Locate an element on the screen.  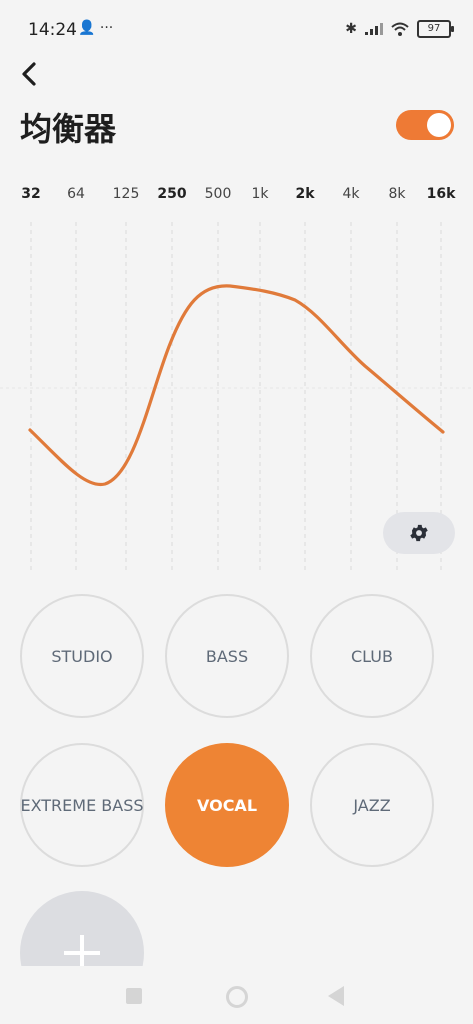
gear-icon is located at coordinates (419, 533).